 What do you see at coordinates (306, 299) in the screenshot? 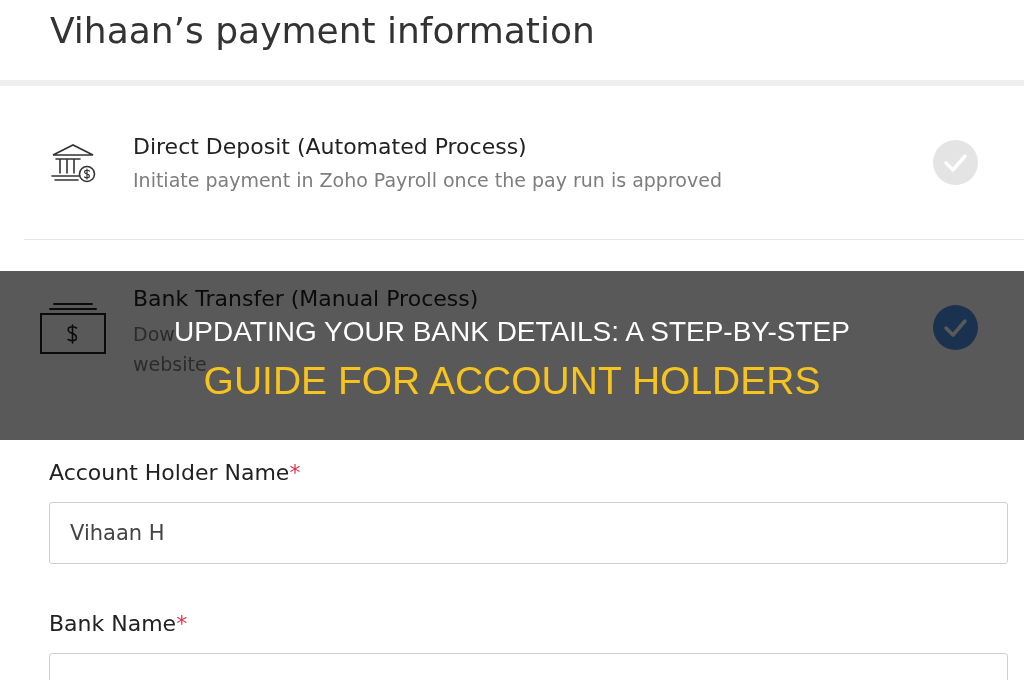
I see `option-title: Bank Transfer (Manual Process)` at bounding box center [306, 299].